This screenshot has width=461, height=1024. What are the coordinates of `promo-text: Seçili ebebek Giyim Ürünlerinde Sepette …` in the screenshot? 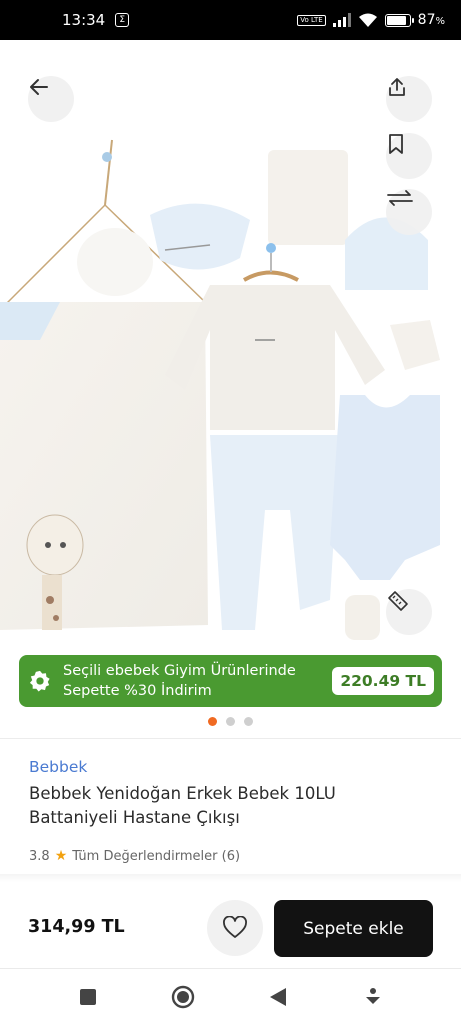 It's located at (197, 681).